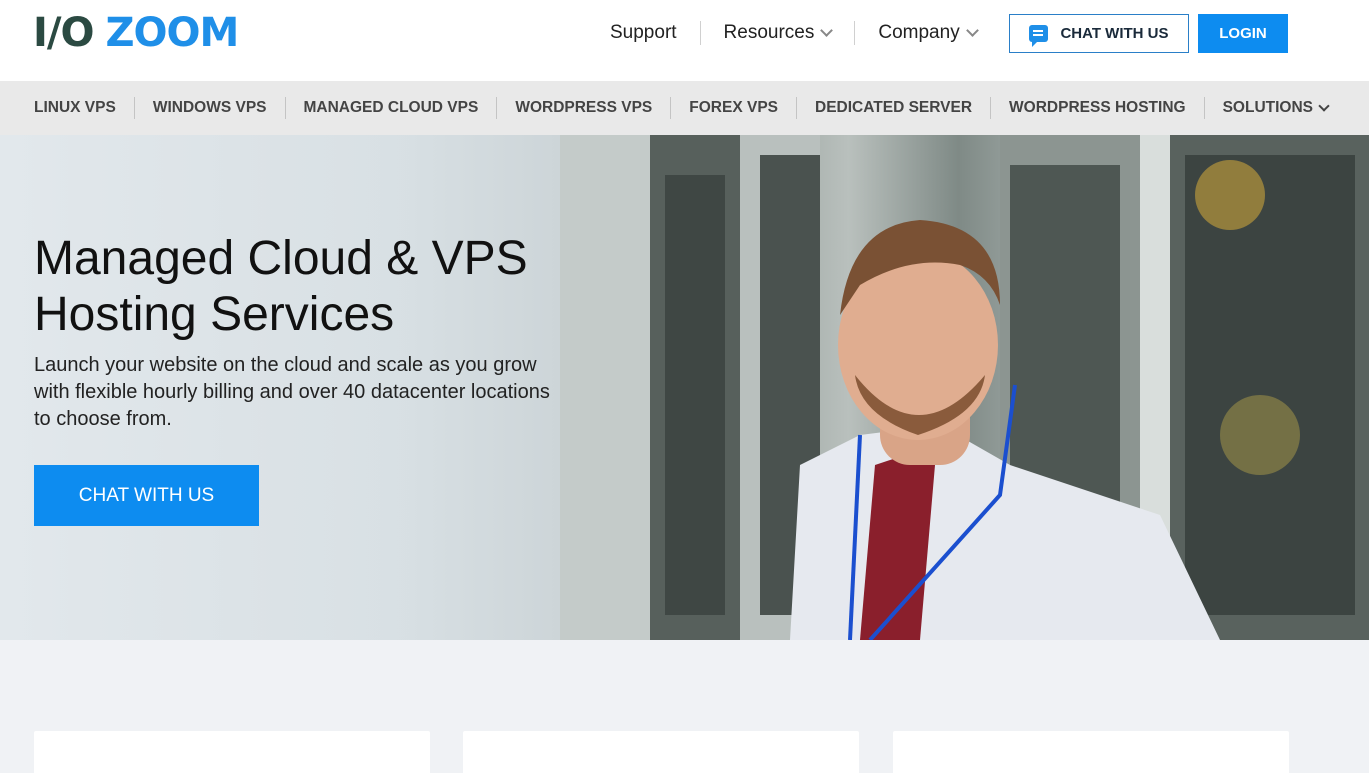 This screenshot has width=1369, height=773. I want to click on subnav-item-managed-cloud-vps: MANAGED CLOUD VPS, so click(390, 108).